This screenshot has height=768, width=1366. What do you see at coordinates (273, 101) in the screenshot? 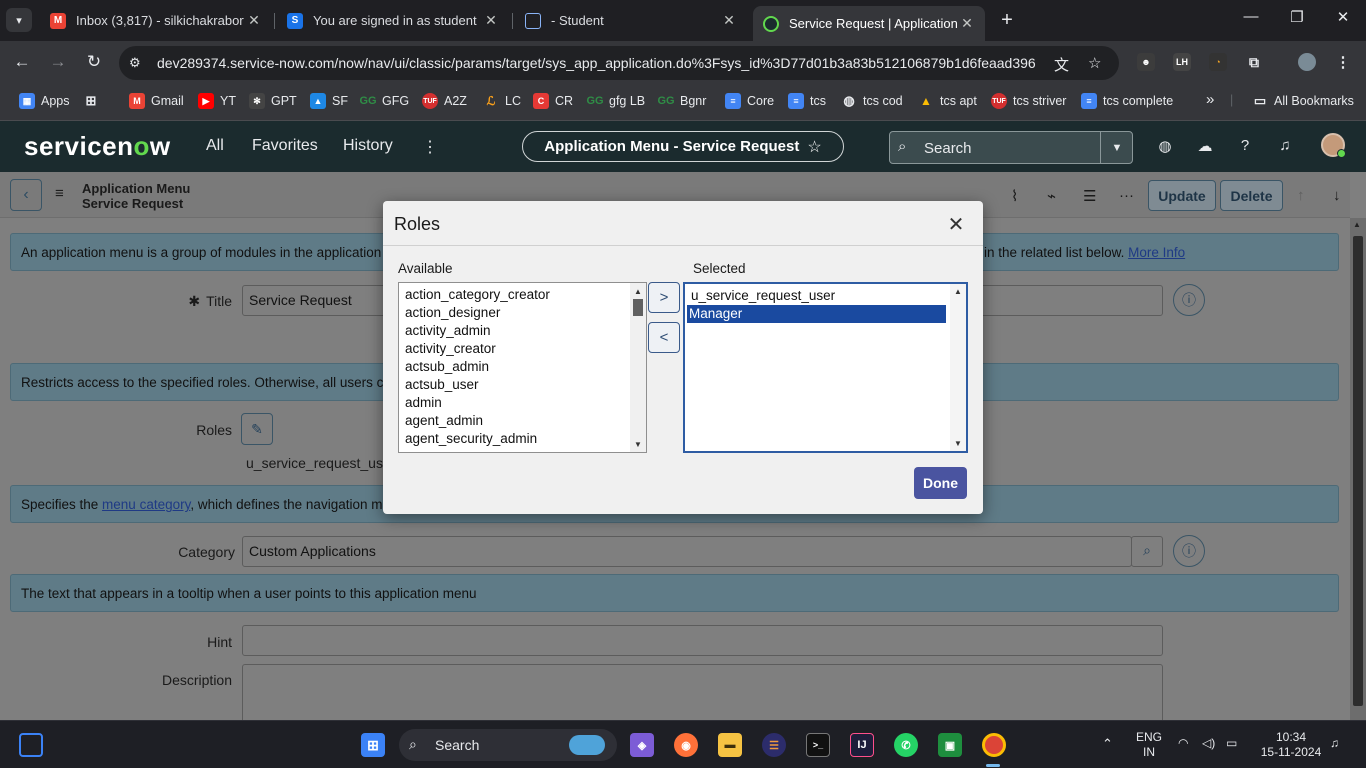
I see `bookmark-gpt: ✻ GPT` at bounding box center [273, 101].